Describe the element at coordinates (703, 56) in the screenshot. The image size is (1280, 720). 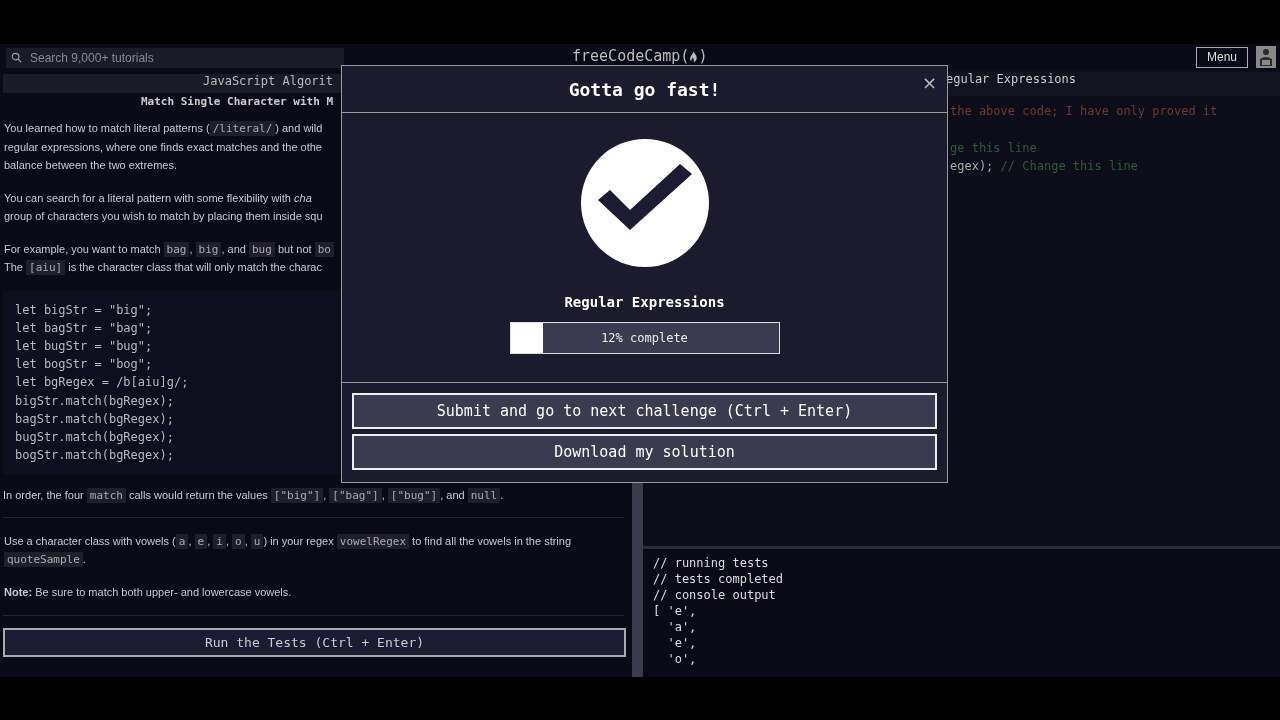
I see `logo-text: )` at that location.